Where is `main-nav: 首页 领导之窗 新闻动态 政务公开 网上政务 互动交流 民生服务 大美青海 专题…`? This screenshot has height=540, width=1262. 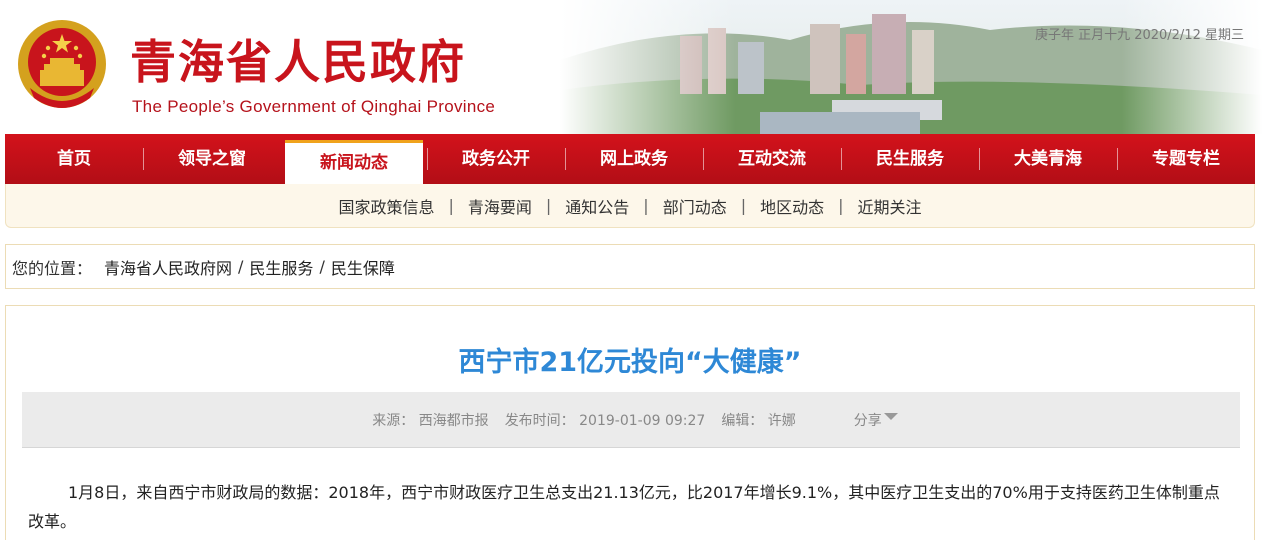
main-nav: 首页 领导之窗 新闻动态 政务公开 网上政务 互动交流 民生服务 大美青海 专题… is located at coordinates (630, 159).